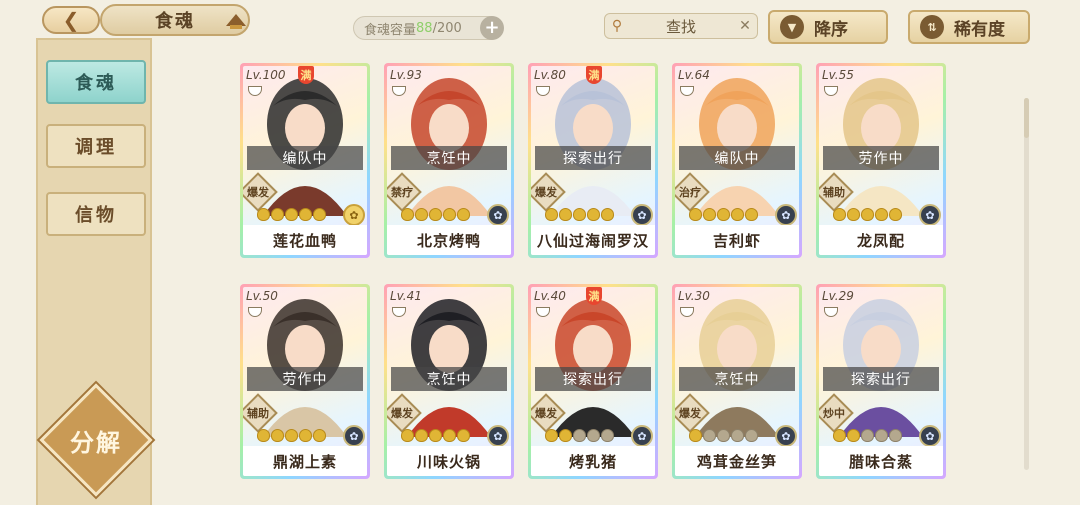  What do you see at coordinates (96, 82) in the screenshot?
I see `tab-food-souls: 食魂` at bounding box center [96, 82].